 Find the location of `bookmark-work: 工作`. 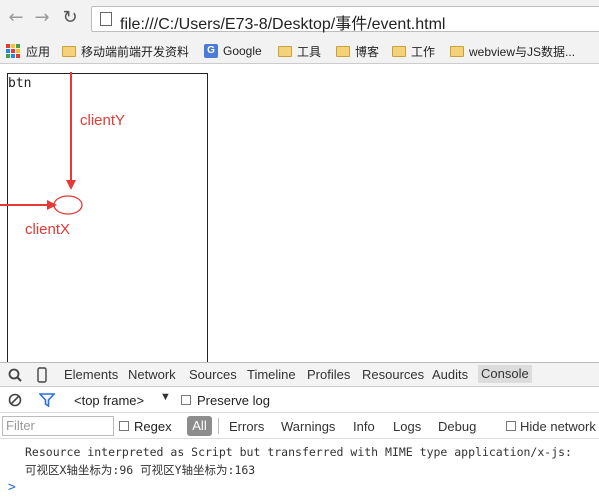

bookmark-work: 工作 is located at coordinates (413, 51).